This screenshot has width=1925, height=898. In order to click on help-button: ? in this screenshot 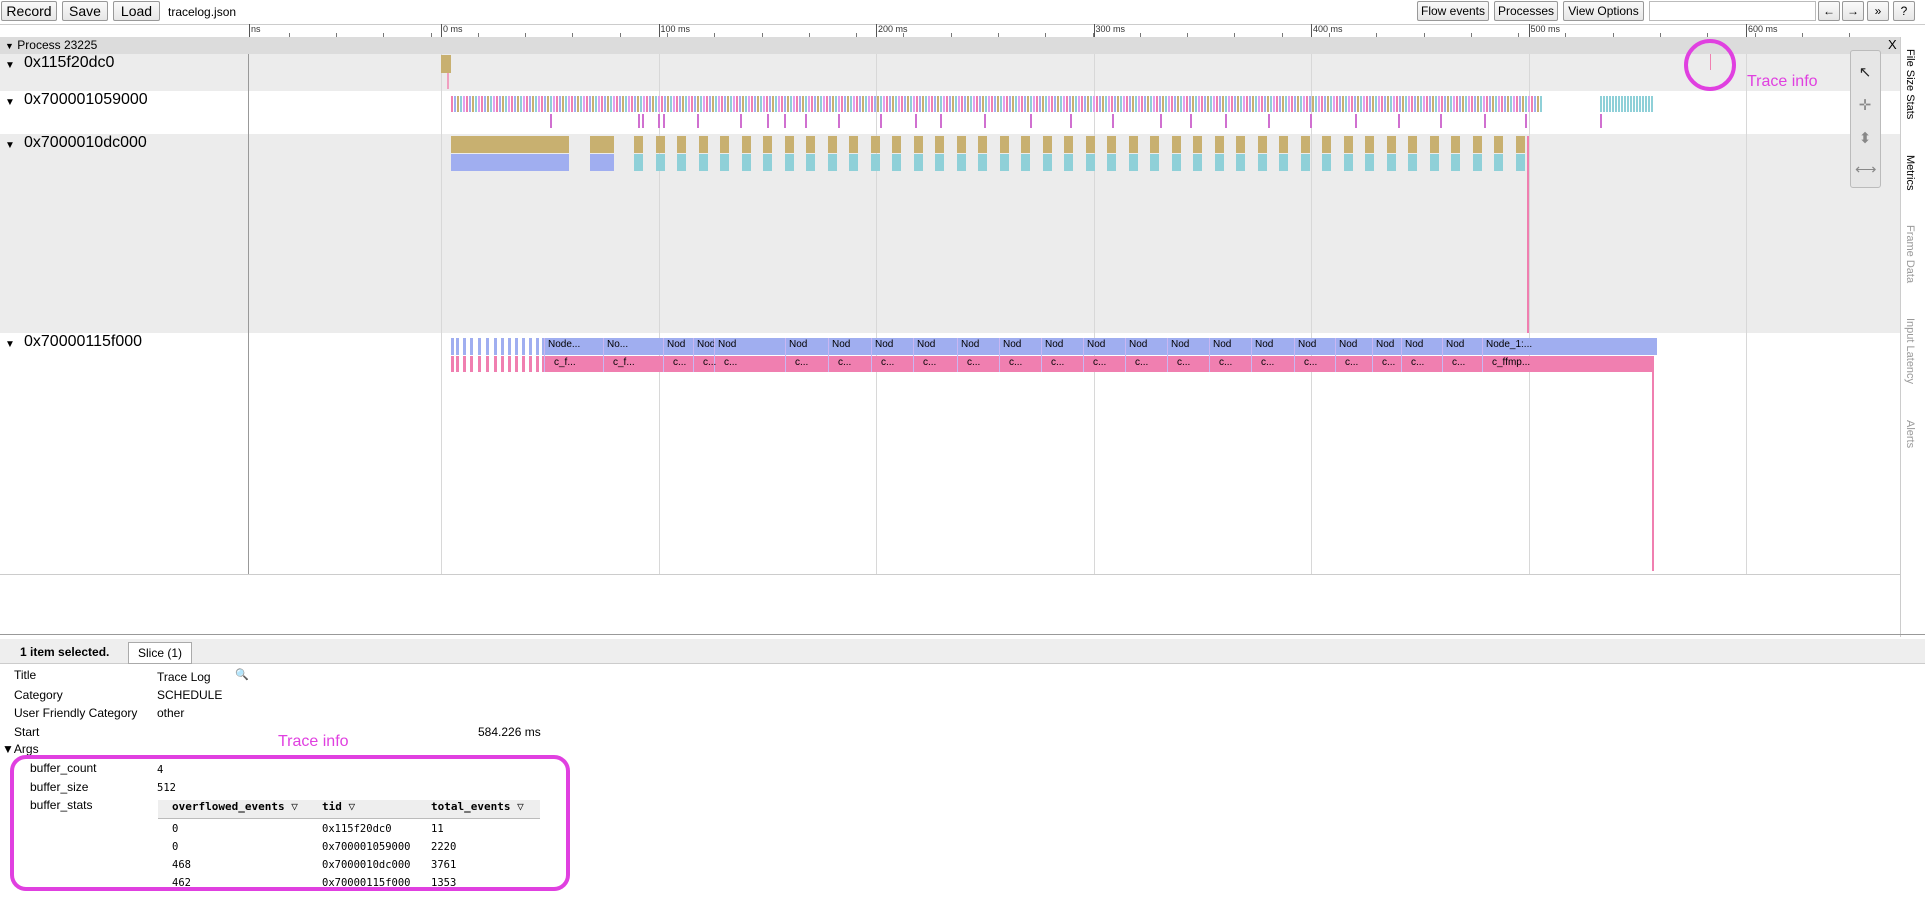, I will do `click(1904, 11)`.